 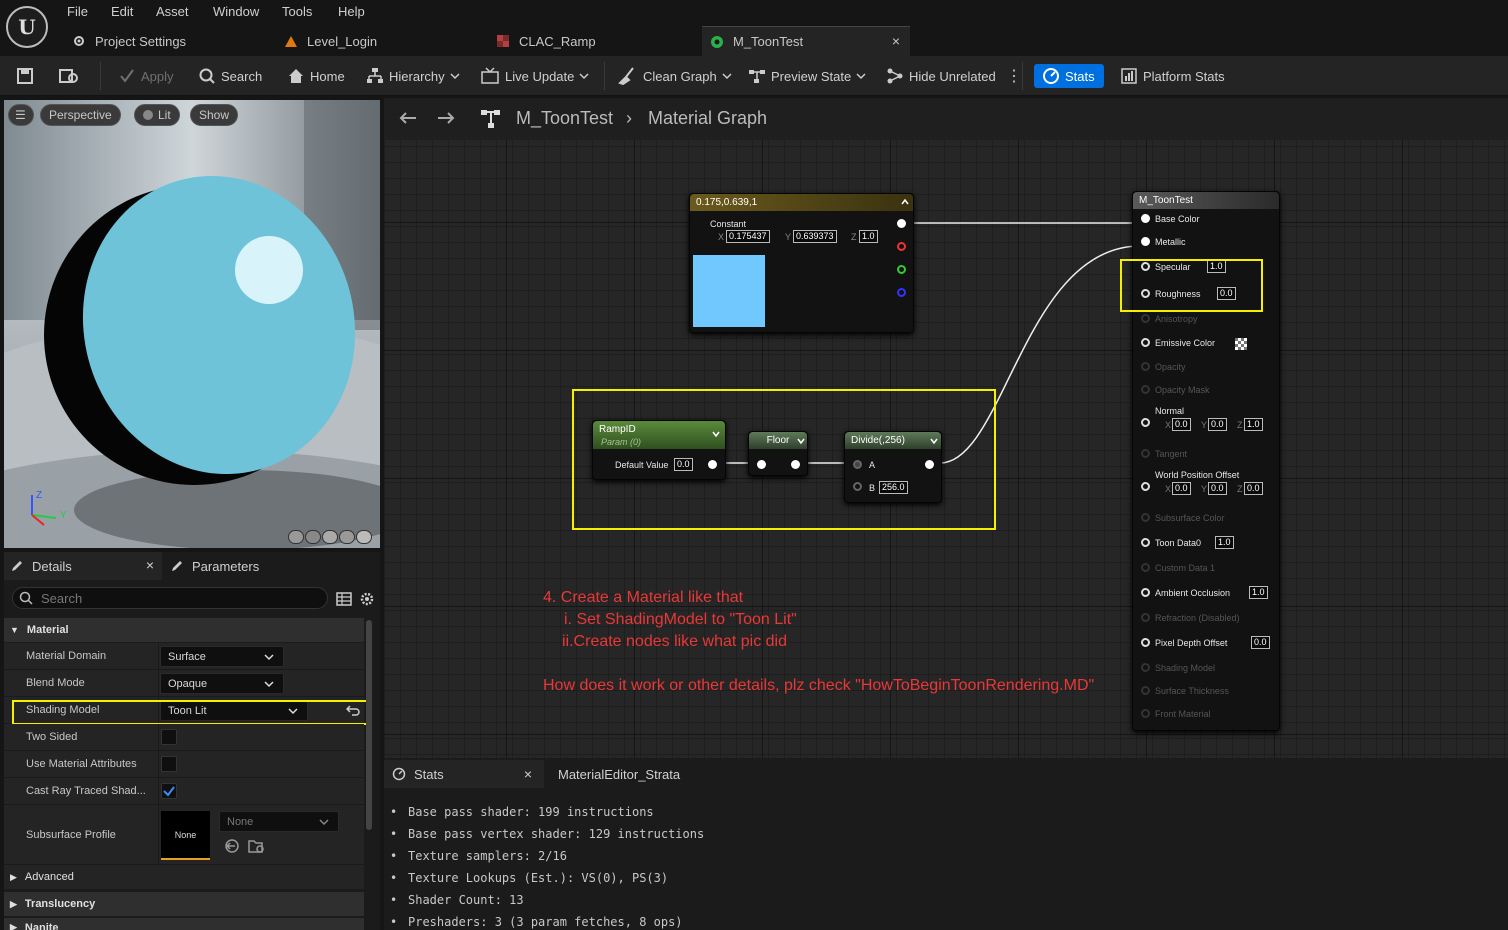 What do you see at coordinates (1209, 346) in the screenshot?
I see `result-pin-row: Emissive Color` at bounding box center [1209, 346].